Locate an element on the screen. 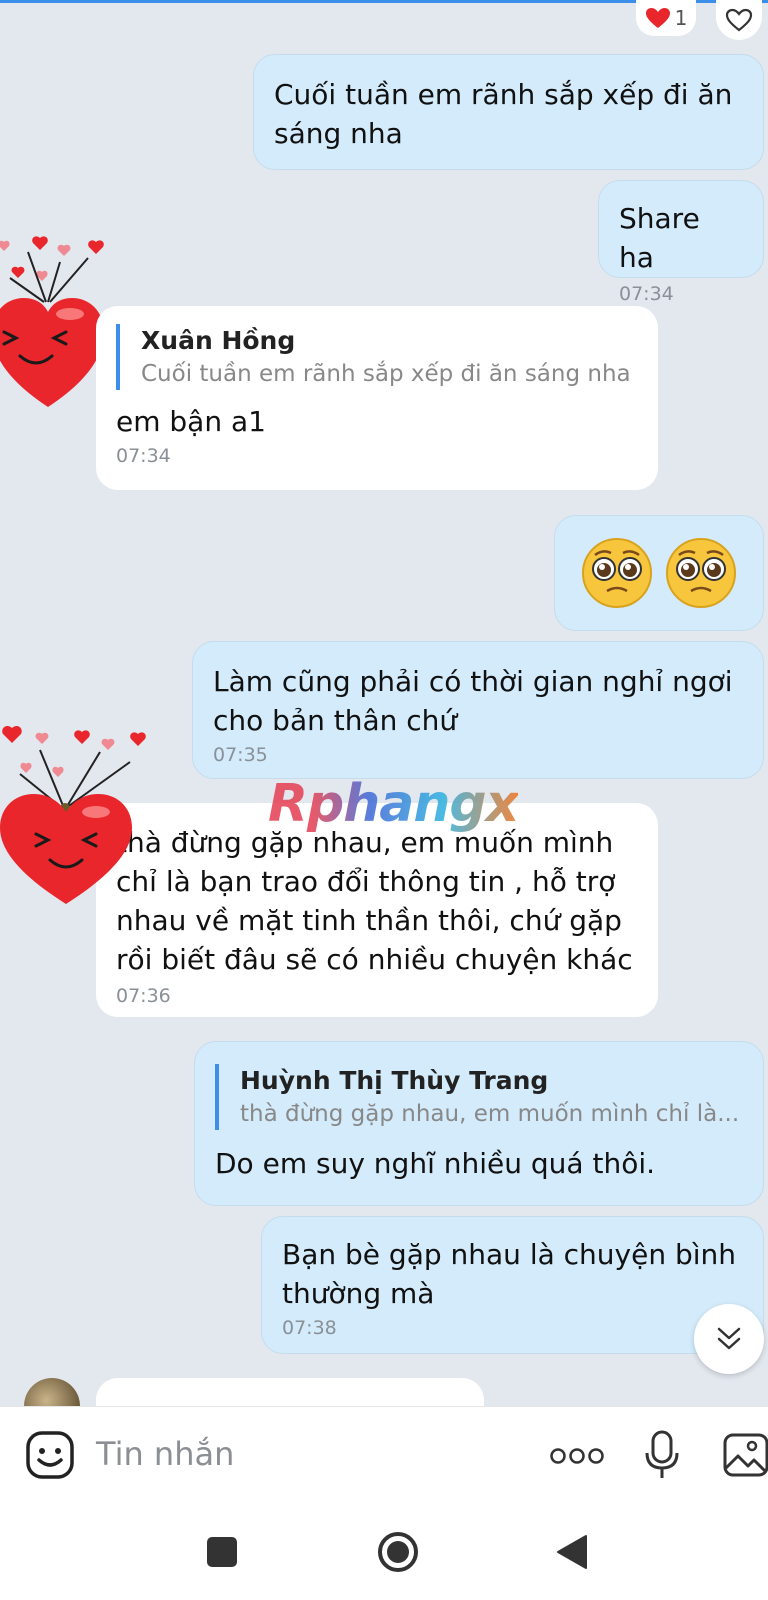 The height and width of the screenshot is (1600, 768). message-text: Do em suy nghĩ nhiều quá thôi. is located at coordinates (435, 1163).